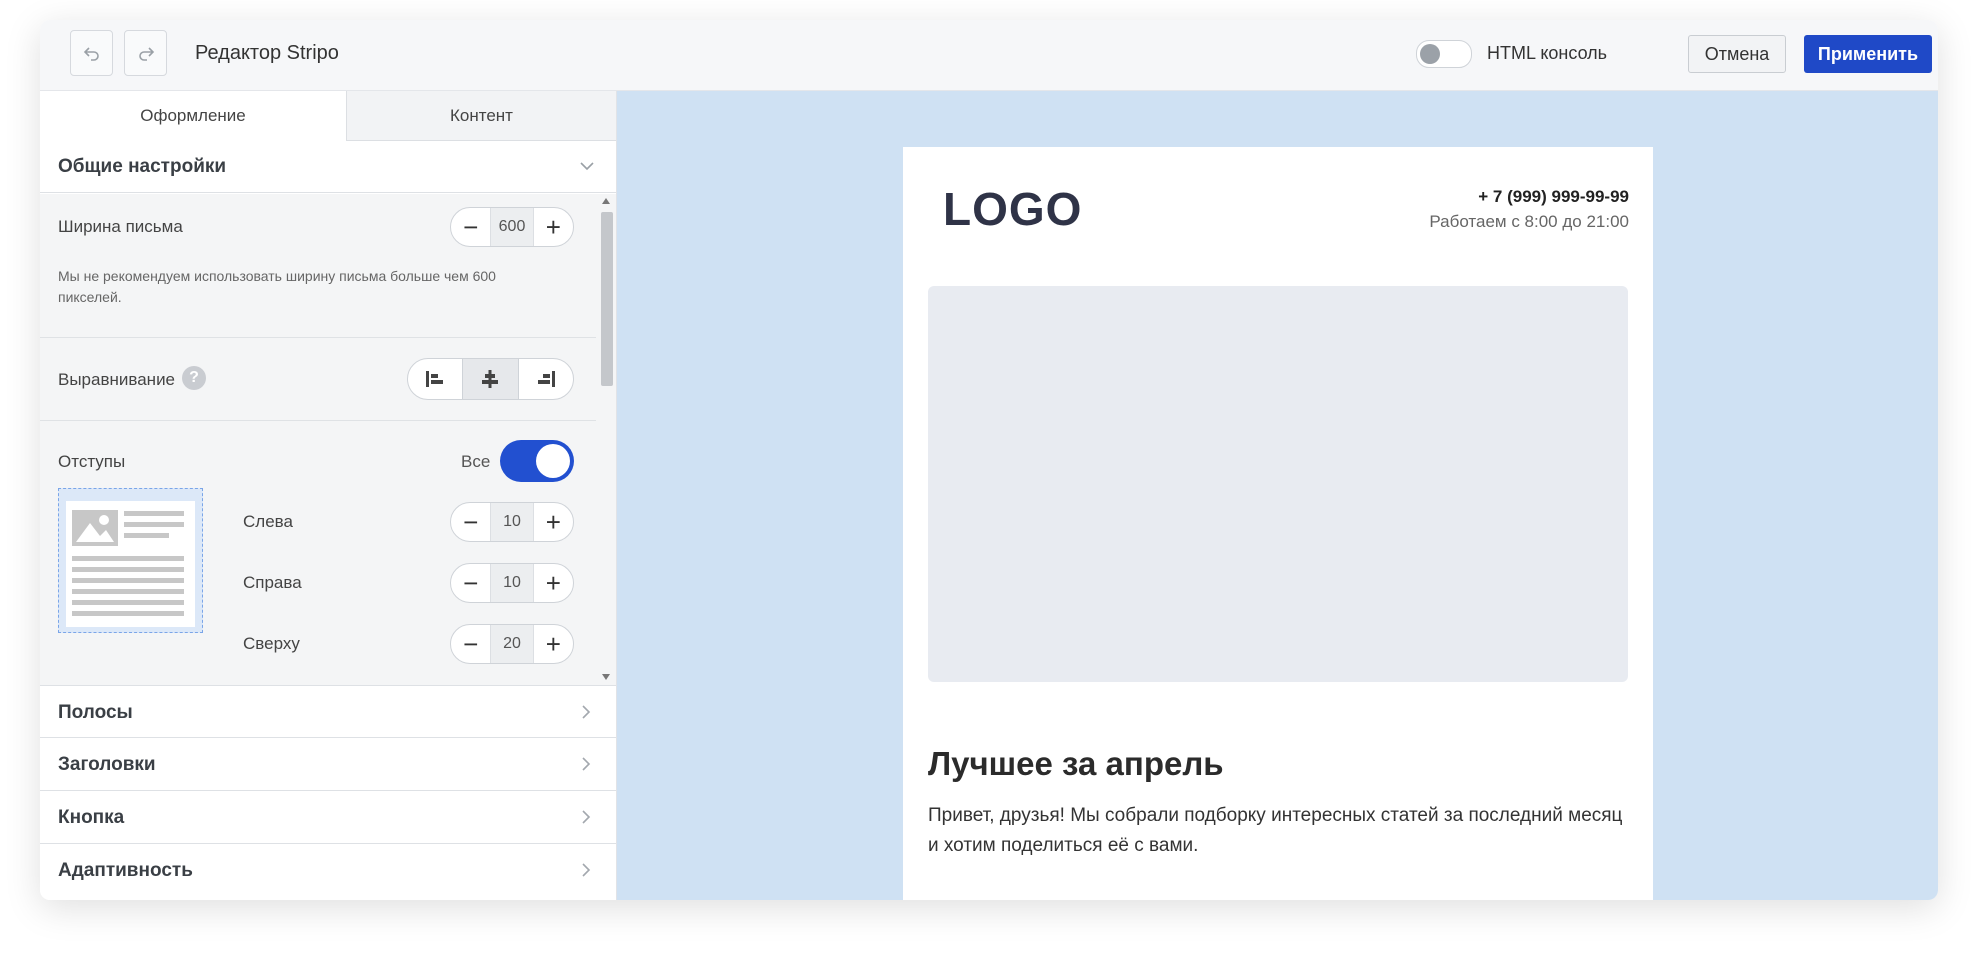 Image resolution: width=1979 pixels, height=959 pixels. I want to click on hero-image-placeholder, so click(1278, 484).